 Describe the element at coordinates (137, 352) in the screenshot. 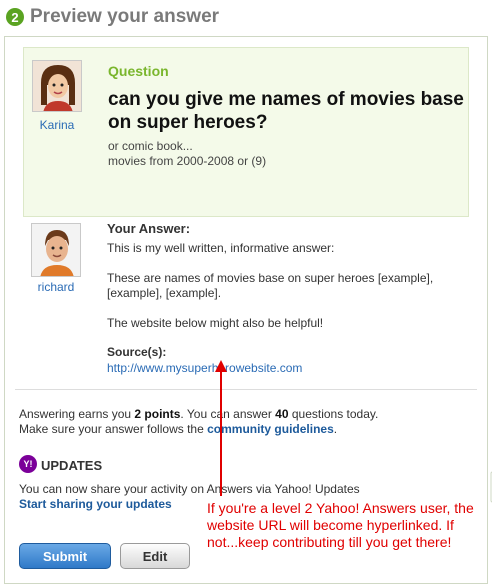

I see `sources-label: Source(s):` at that location.